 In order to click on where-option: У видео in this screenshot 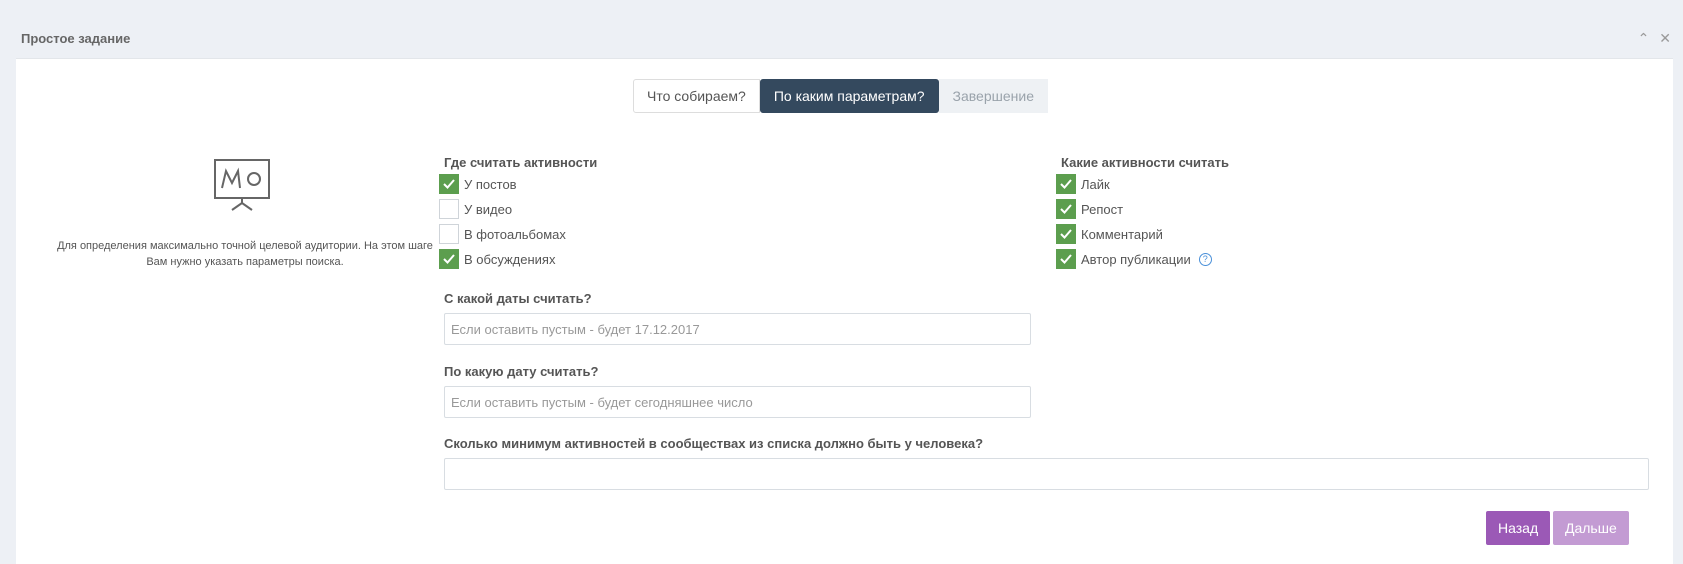, I will do `click(475, 209)`.